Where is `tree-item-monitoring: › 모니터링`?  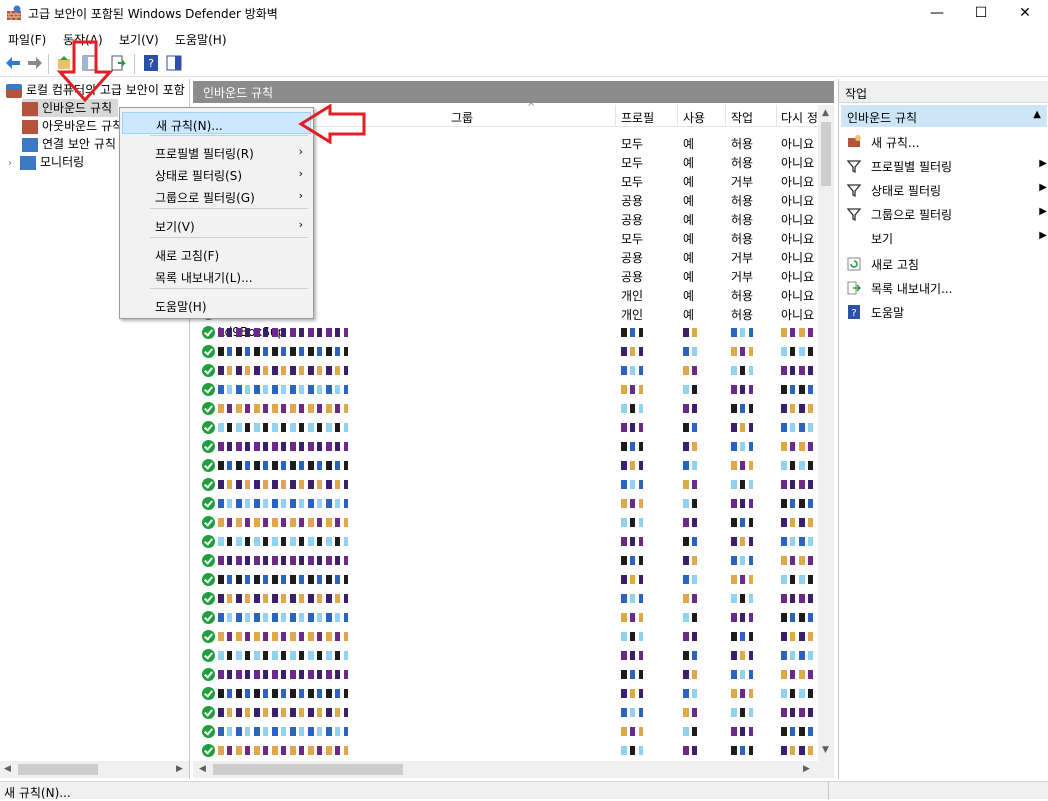 tree-item-monitoring: › 모니터링 is located at coordinates (46, 162).